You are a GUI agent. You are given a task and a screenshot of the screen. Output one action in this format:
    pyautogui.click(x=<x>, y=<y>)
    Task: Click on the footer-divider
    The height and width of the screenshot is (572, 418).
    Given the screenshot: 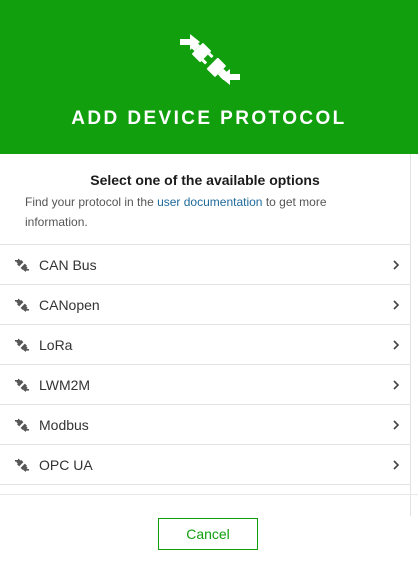 What is the action you would take?
    pyautogui.click(x=209, y=494)
    